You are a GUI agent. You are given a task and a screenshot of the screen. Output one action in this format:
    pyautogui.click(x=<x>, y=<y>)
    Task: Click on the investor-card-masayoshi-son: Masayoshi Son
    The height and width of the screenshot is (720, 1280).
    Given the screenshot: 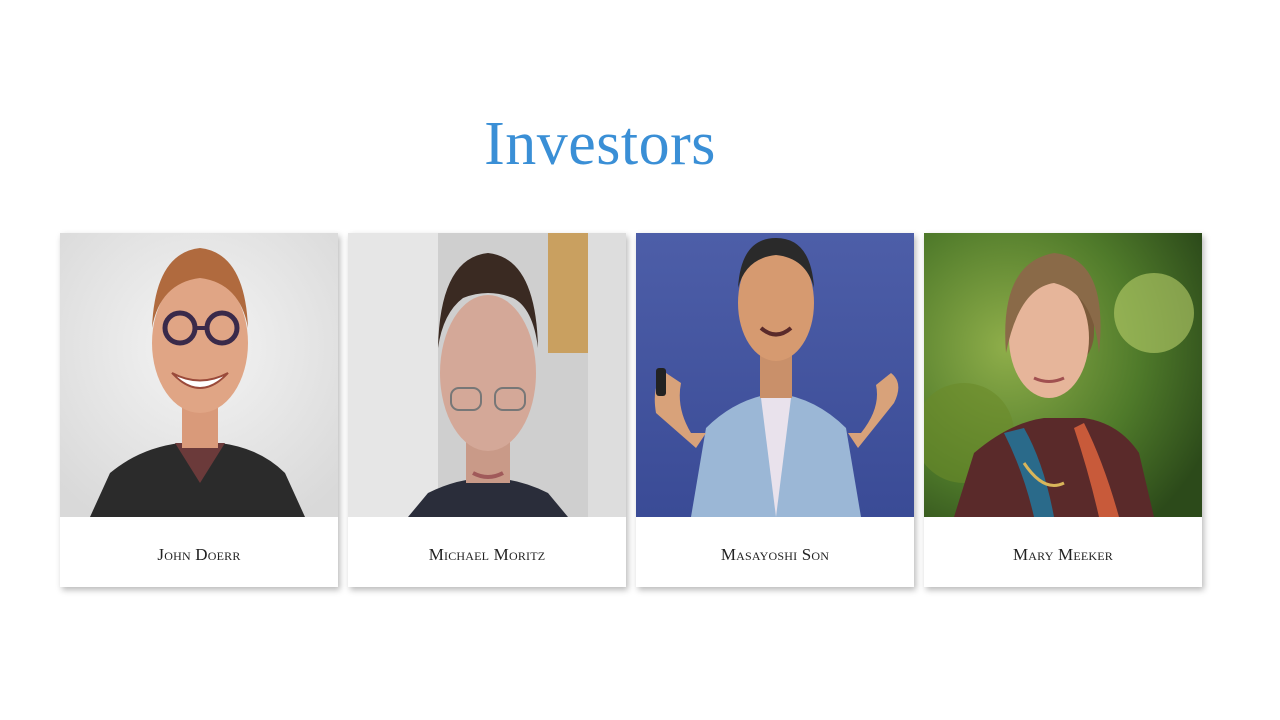 What is the action you would take?
    pyautogui.click(x=775, y=410)
    